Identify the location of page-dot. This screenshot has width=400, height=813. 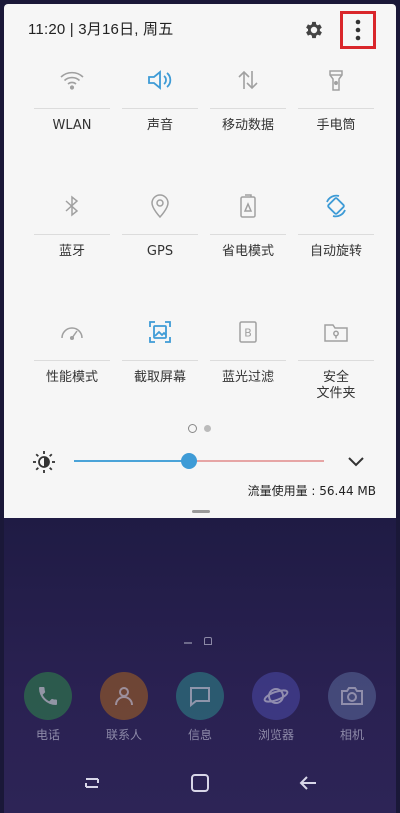
(207, 428).